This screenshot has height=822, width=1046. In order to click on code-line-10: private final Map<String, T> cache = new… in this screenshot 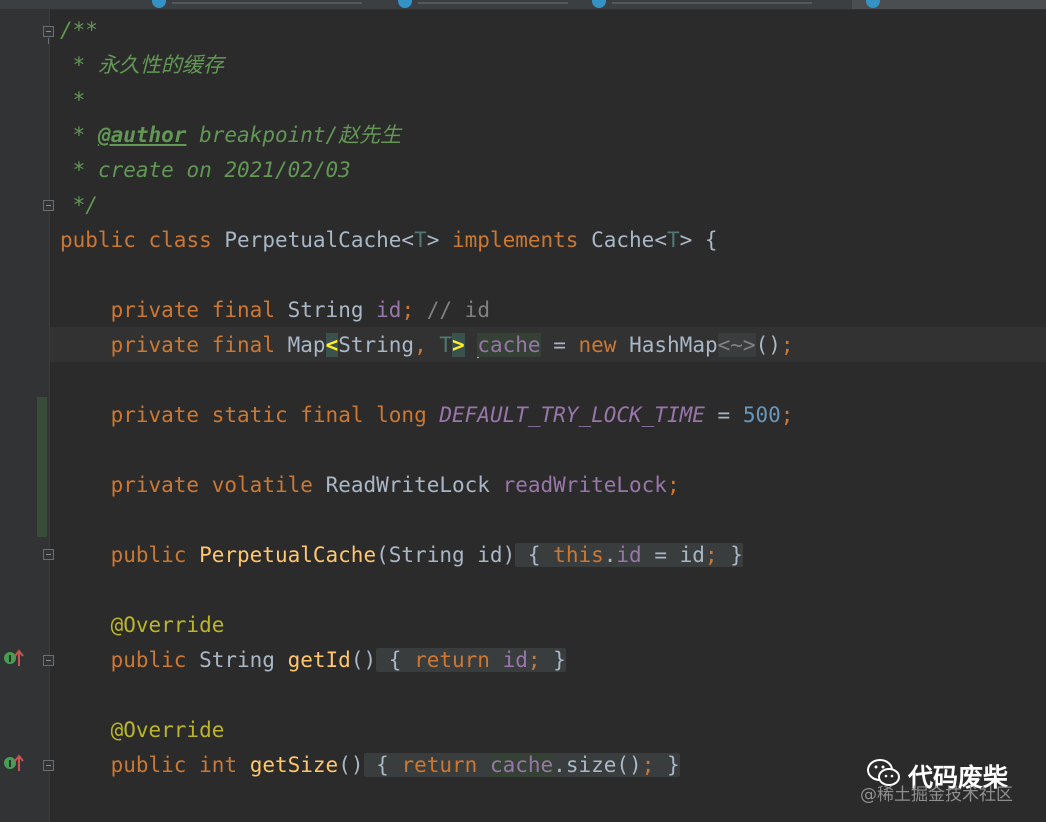, I will do `click(452, 345)`.